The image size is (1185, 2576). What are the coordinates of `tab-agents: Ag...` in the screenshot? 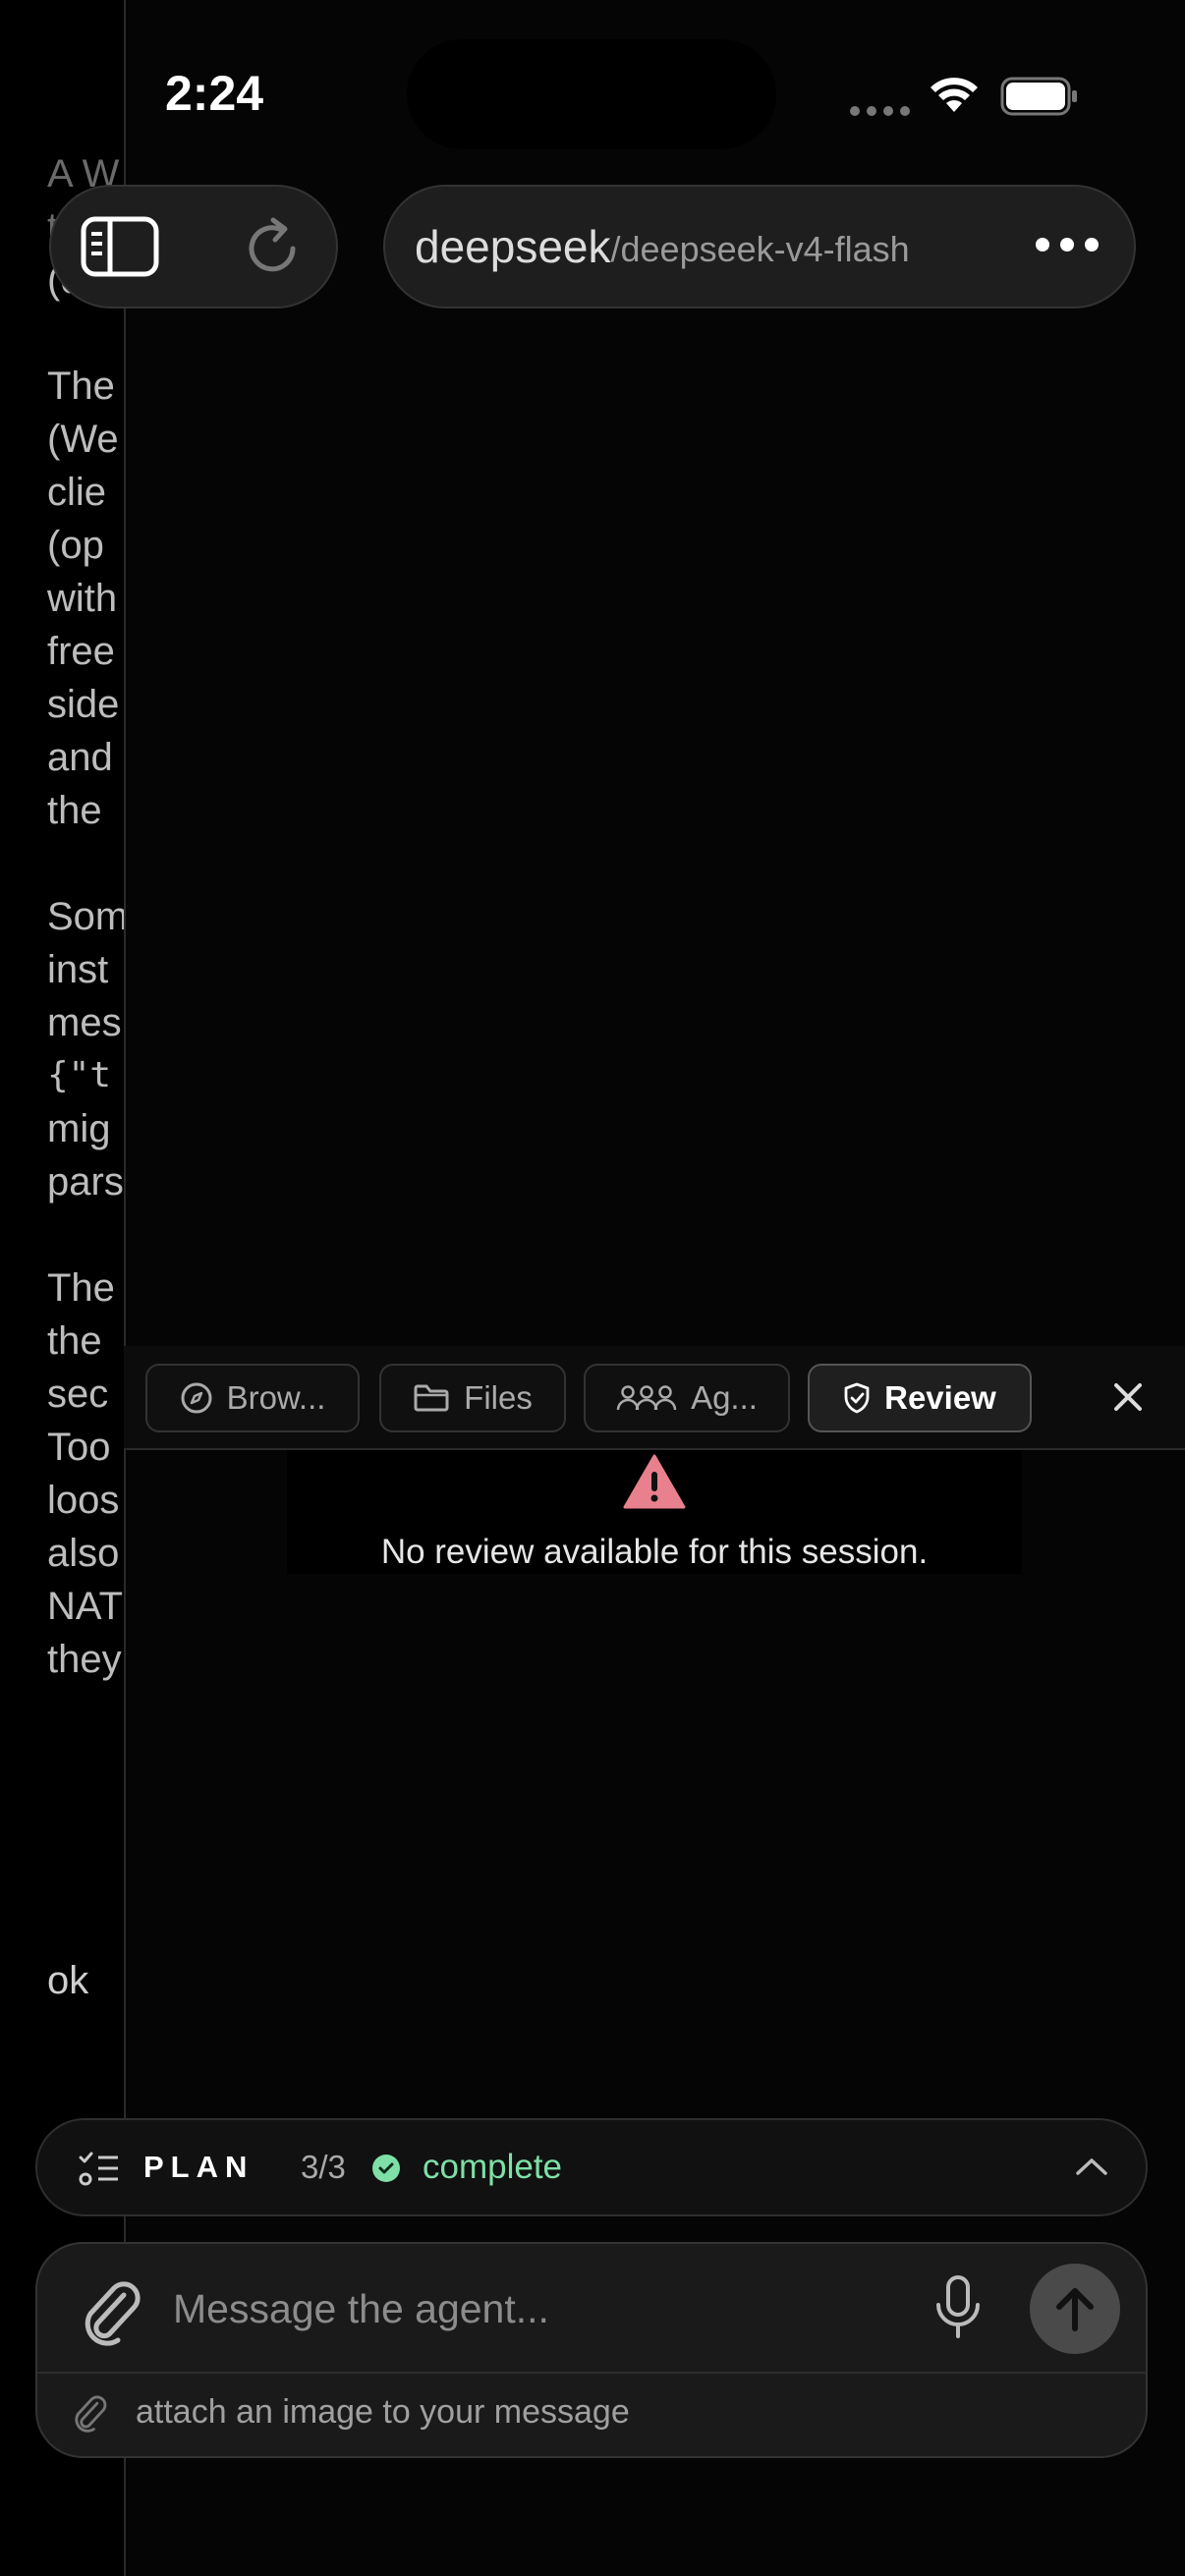 It's located at (687, 1398).